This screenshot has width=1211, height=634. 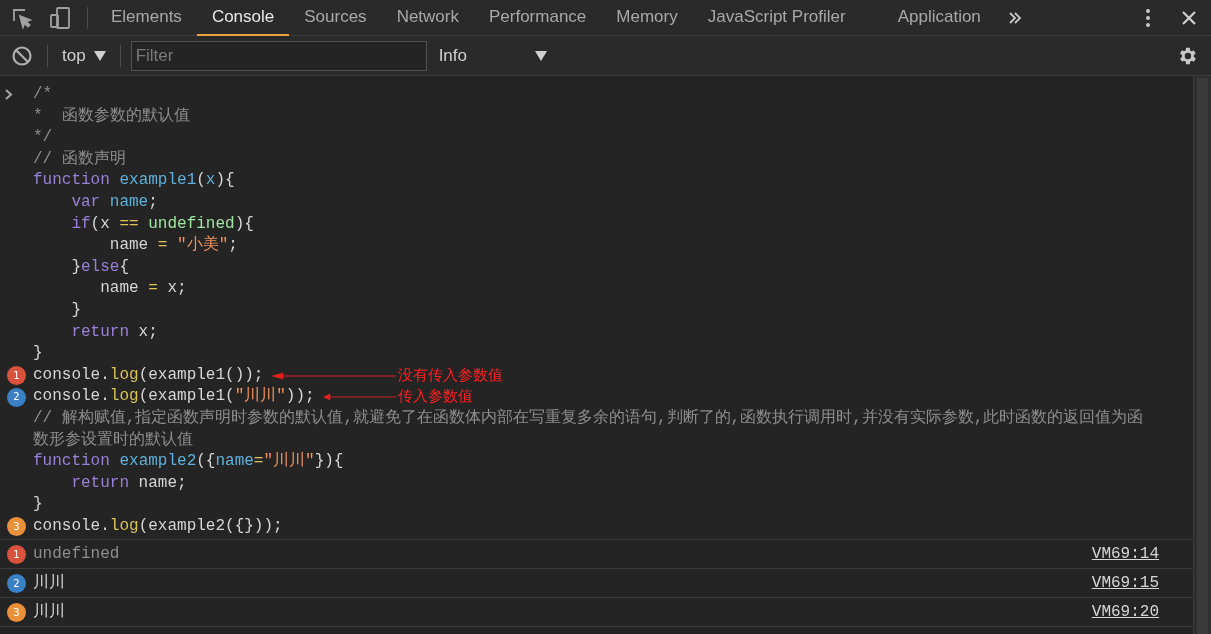 I want to click on device-toolbar-icon, so click(x=60, y=17).